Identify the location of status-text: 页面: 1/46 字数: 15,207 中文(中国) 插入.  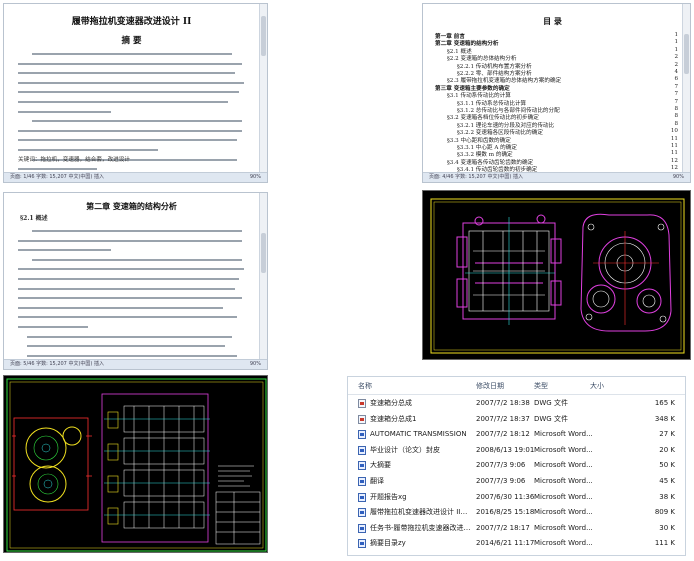
(57, 177).